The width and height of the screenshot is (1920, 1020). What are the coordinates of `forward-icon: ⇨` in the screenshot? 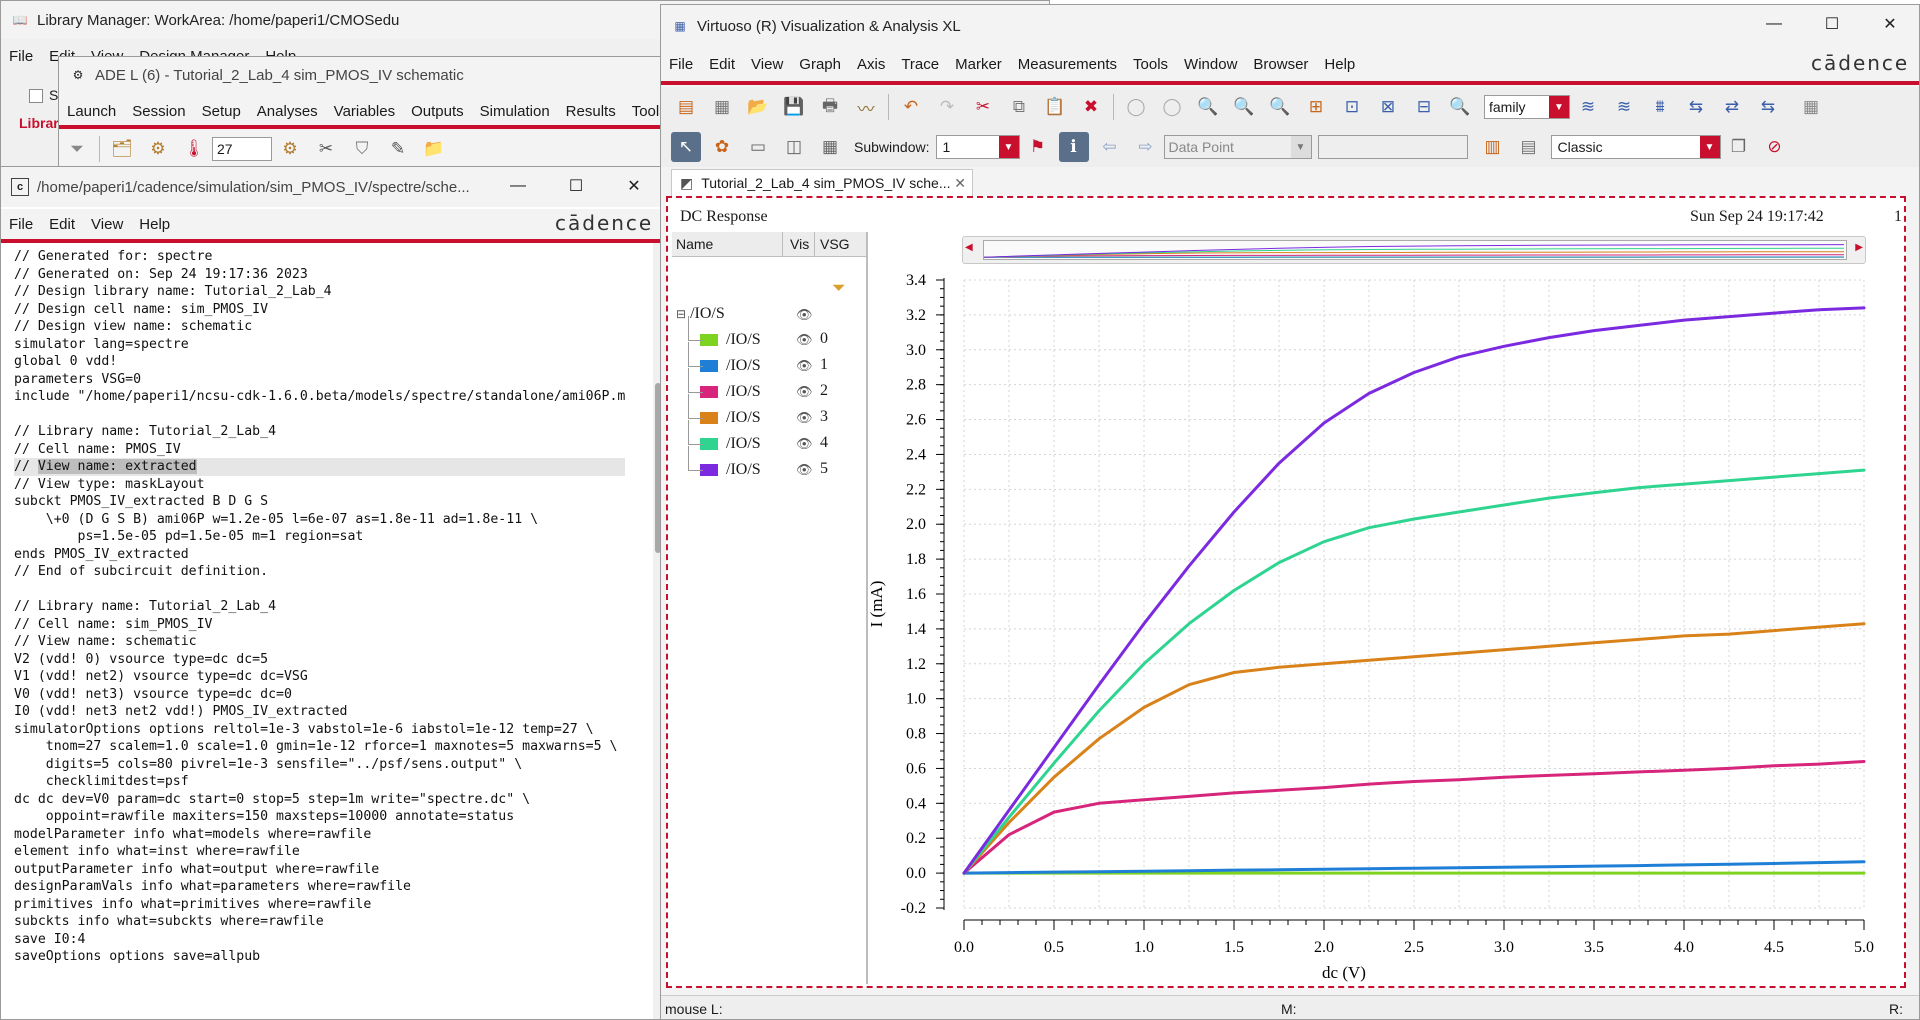 It's located at (1146, 147).